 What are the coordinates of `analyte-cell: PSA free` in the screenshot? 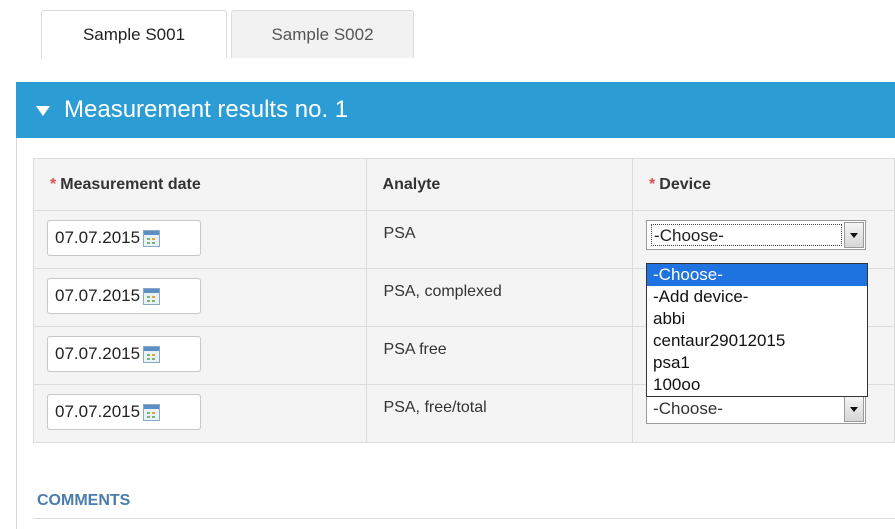 It's located at (499, 355).